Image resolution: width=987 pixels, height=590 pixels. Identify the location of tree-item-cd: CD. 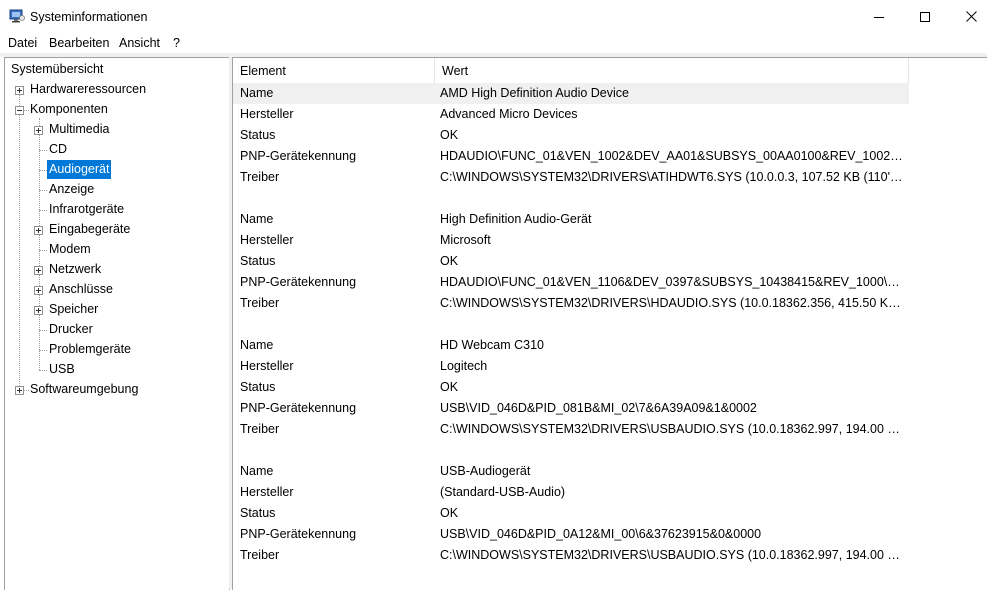
(58, 149).